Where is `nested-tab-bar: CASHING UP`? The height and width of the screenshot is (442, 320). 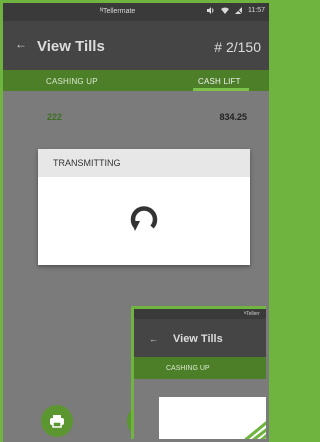
nested-tab-bar: CASHING UP is located at coordinates (200, 368).